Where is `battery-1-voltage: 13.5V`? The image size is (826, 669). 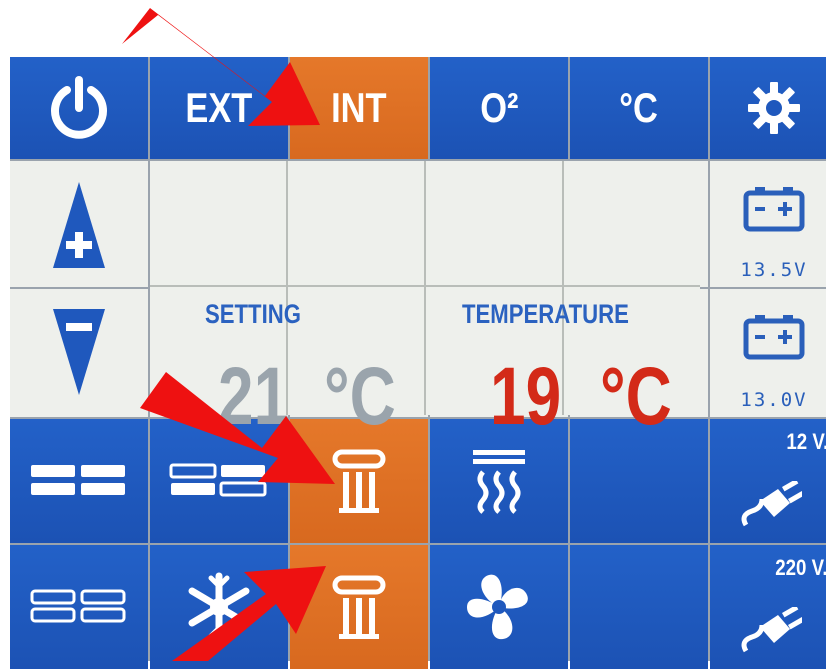
battery-1-voltage: 13.5V is located at coordinates (774, 270).